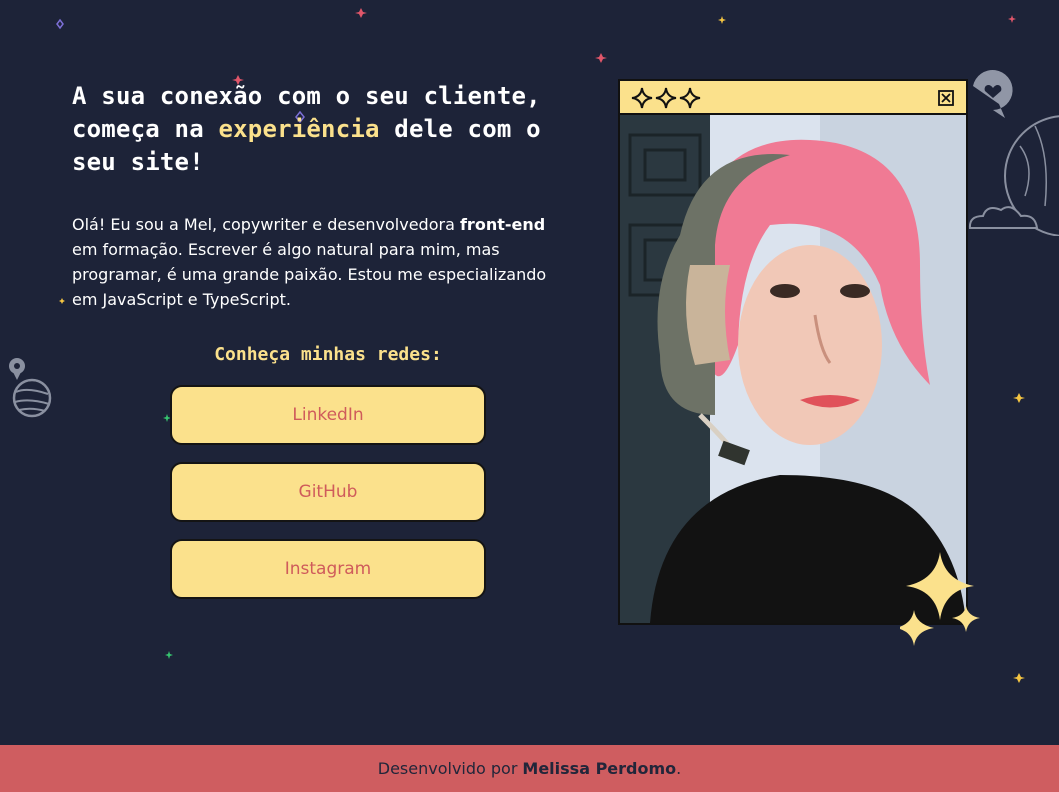 Image resolution: width=1059 pixels, height=792 pixels. What do you see at coordinates (30, 388) in the screenshot?
I see `planet-icon` at bounding box center [30, 388].